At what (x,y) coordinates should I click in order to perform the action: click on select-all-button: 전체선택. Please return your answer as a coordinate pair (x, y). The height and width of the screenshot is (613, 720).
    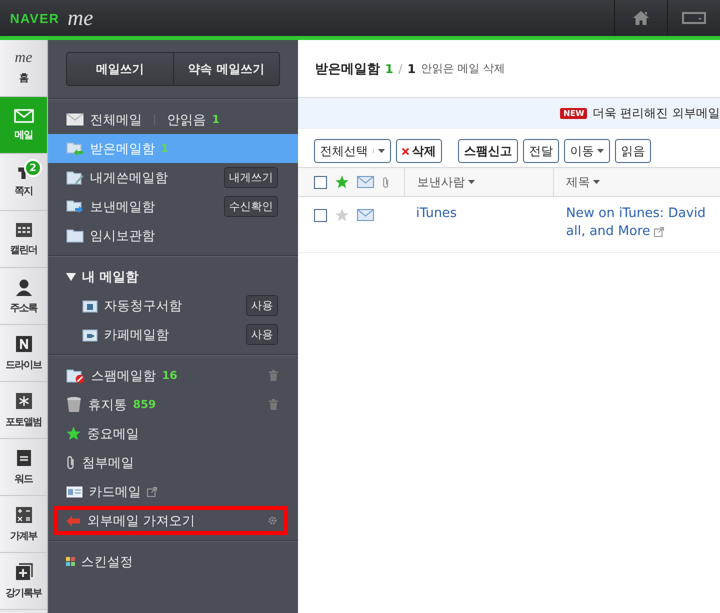
    Looking at the image, I should click on (352, 151).